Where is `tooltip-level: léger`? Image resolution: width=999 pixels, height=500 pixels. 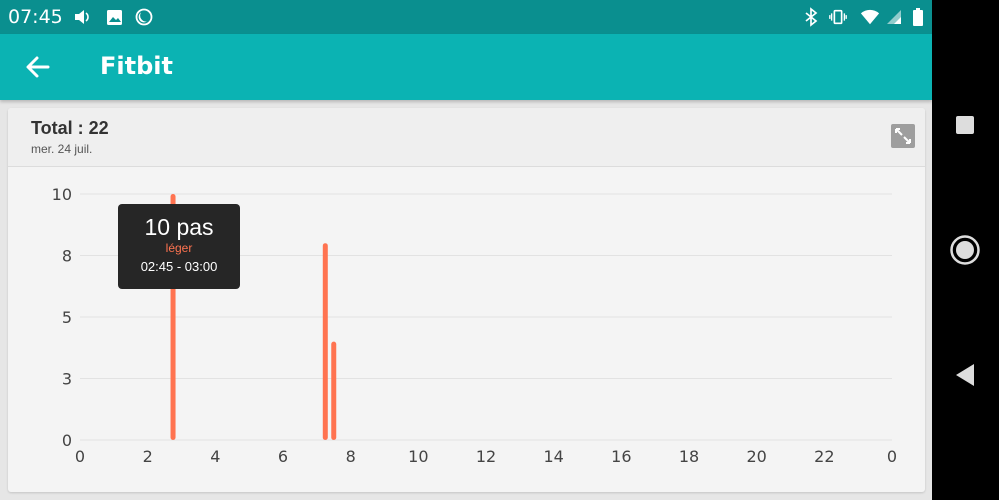
tooltip-level: léger is located at coordinates (179, 248).